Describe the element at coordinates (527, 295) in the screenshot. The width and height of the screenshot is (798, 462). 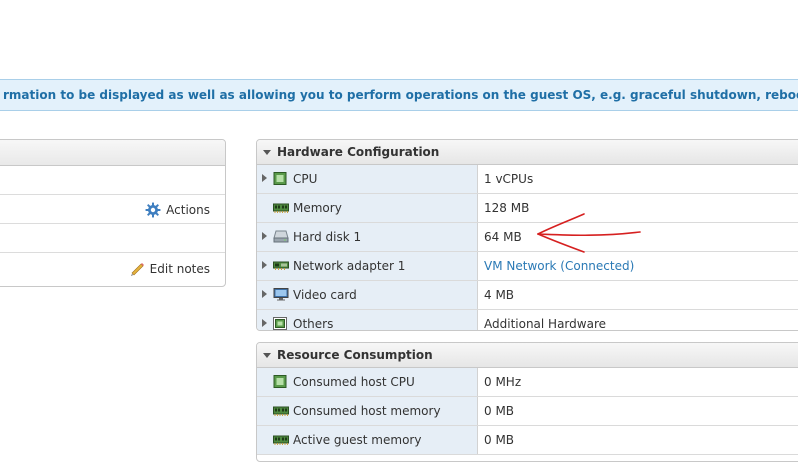
I see `hardware-row-video-card: Video card 4 MB` at that location.